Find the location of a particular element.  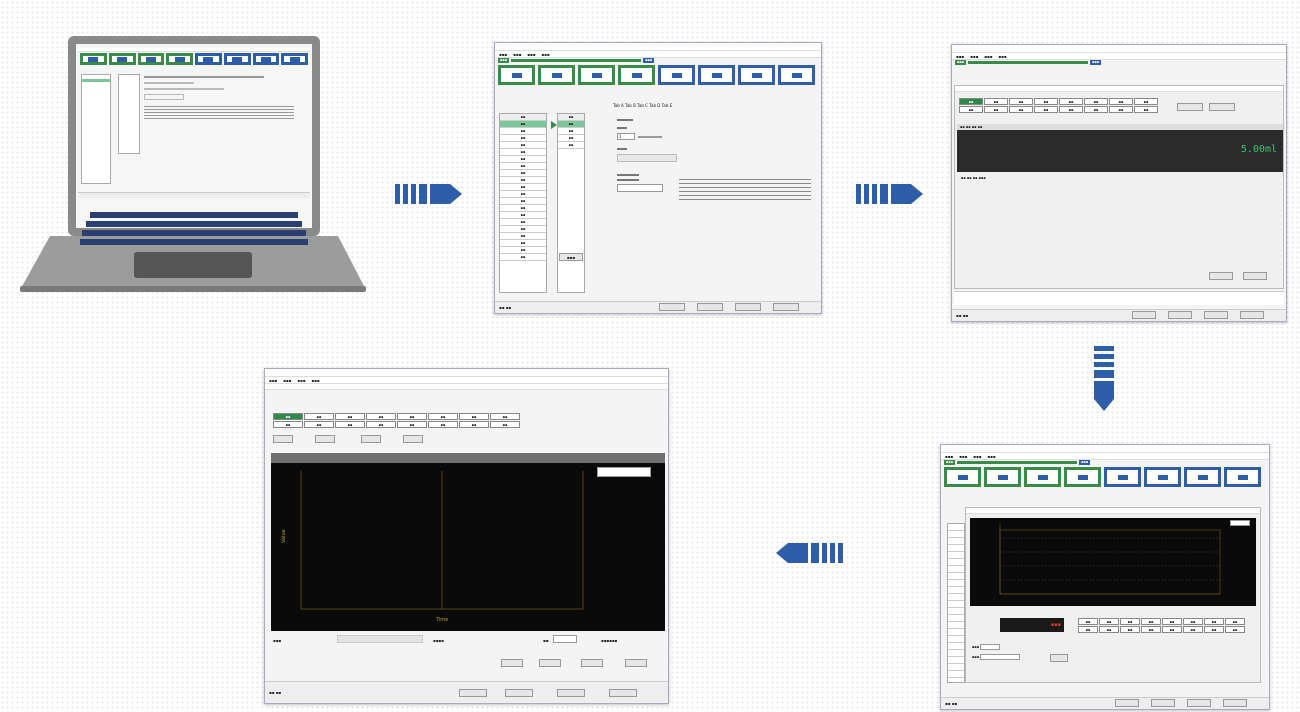

p5-btn-b is located at coordinates (325, 439).